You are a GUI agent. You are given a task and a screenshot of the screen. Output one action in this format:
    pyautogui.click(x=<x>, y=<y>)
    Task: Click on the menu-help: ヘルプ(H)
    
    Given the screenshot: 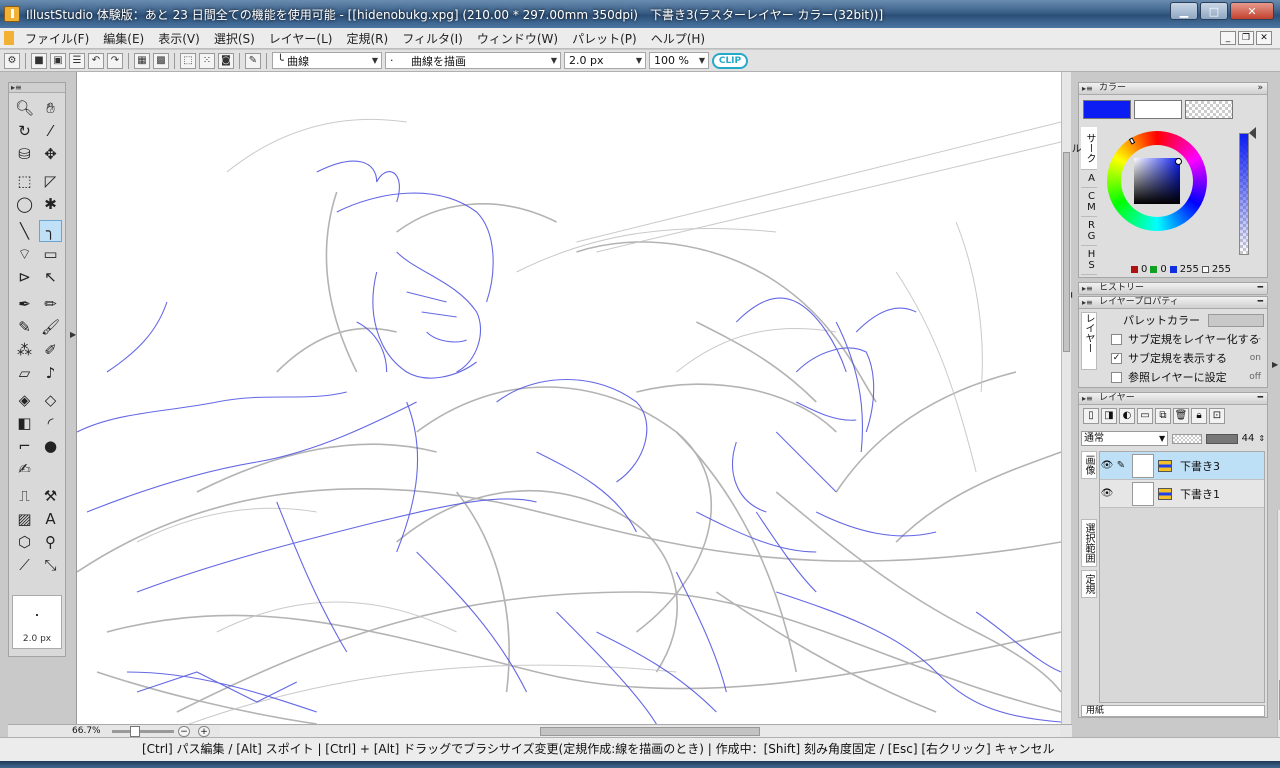 What is the action you would take?
    pyautogui.click(x=678, y=38)
    